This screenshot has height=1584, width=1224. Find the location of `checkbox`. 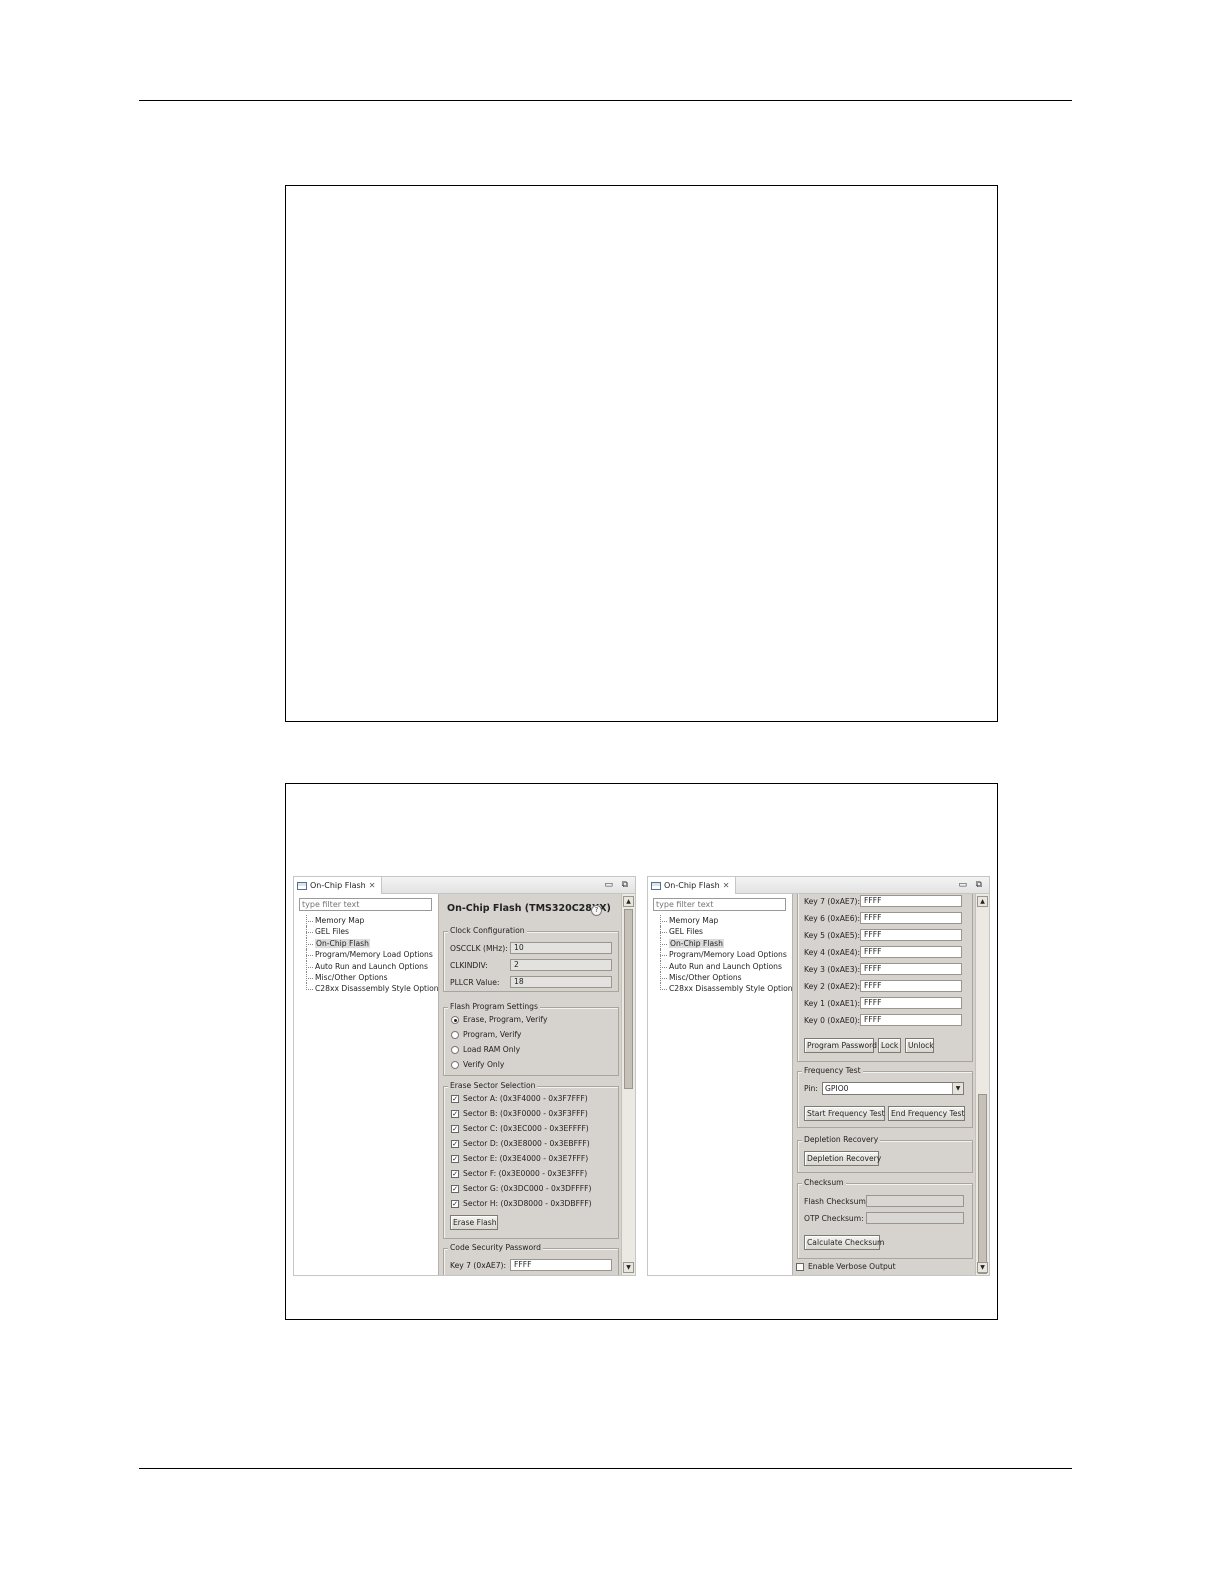

checkbox is located at coordinates (800, 1267).